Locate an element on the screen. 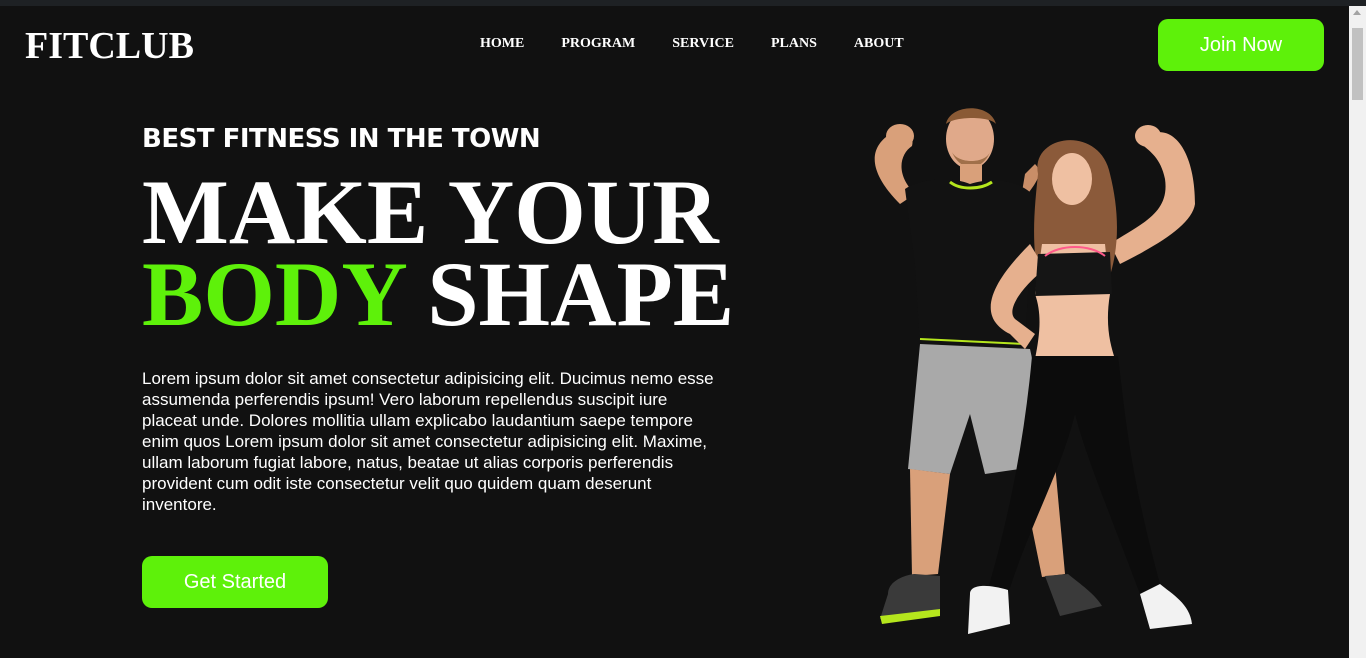 Image resolution: width=1366 pixels, height=658 pixels. nav-item-service: SERVICE is located at coordinates (703, 44).